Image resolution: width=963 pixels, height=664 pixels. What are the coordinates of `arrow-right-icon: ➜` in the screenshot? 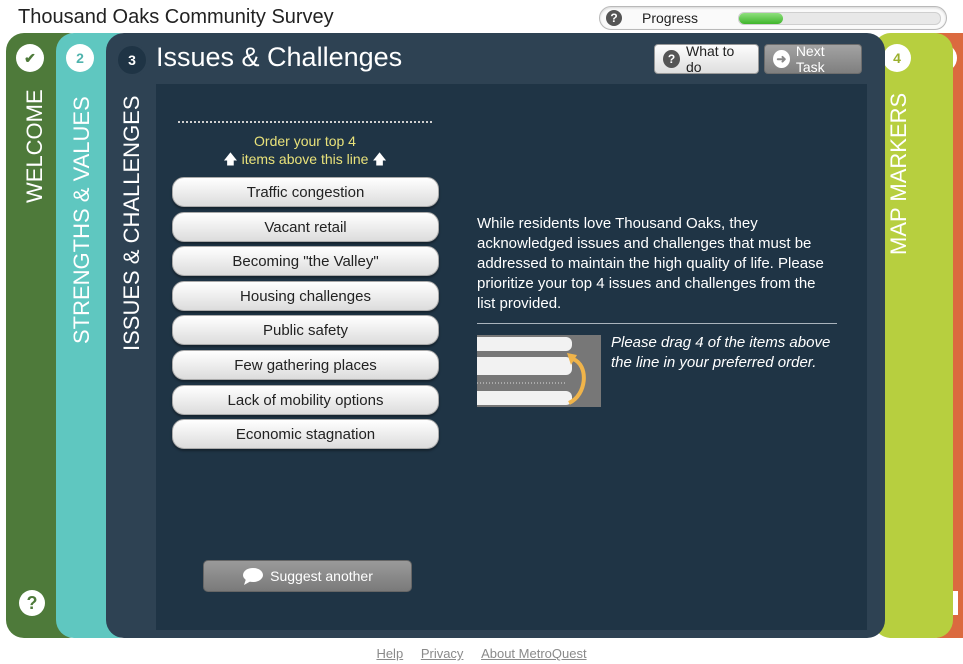 It's located at (781, 59).